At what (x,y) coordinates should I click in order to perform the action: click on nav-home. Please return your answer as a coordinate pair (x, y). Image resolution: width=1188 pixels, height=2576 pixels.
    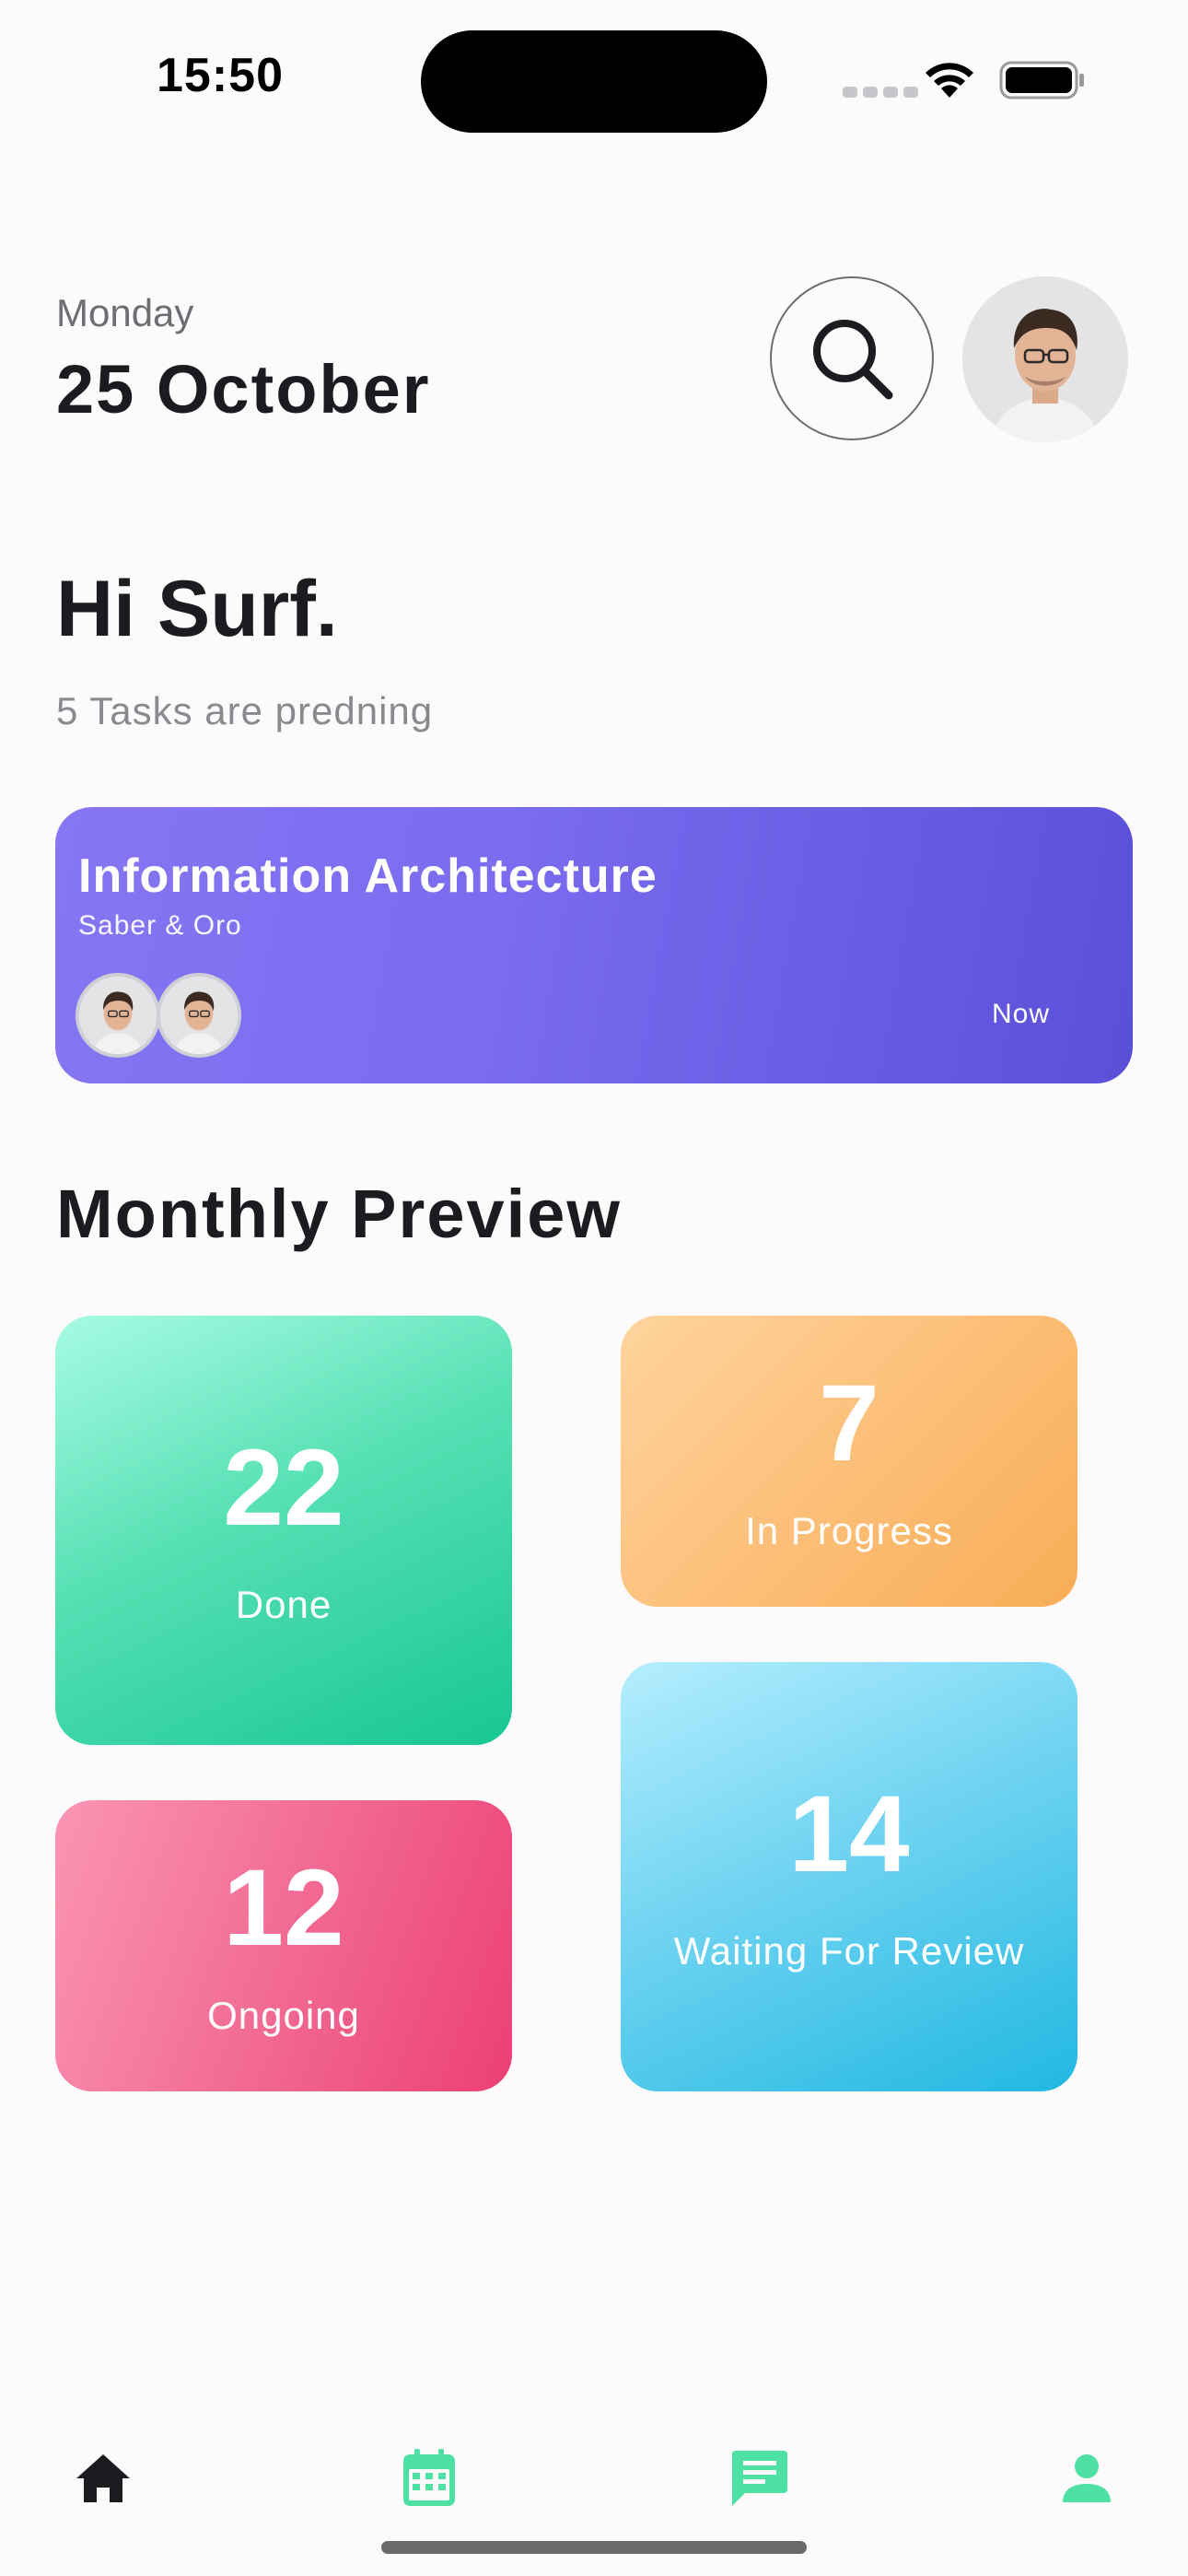
    Looking at the image, I should click on (103, 2478).